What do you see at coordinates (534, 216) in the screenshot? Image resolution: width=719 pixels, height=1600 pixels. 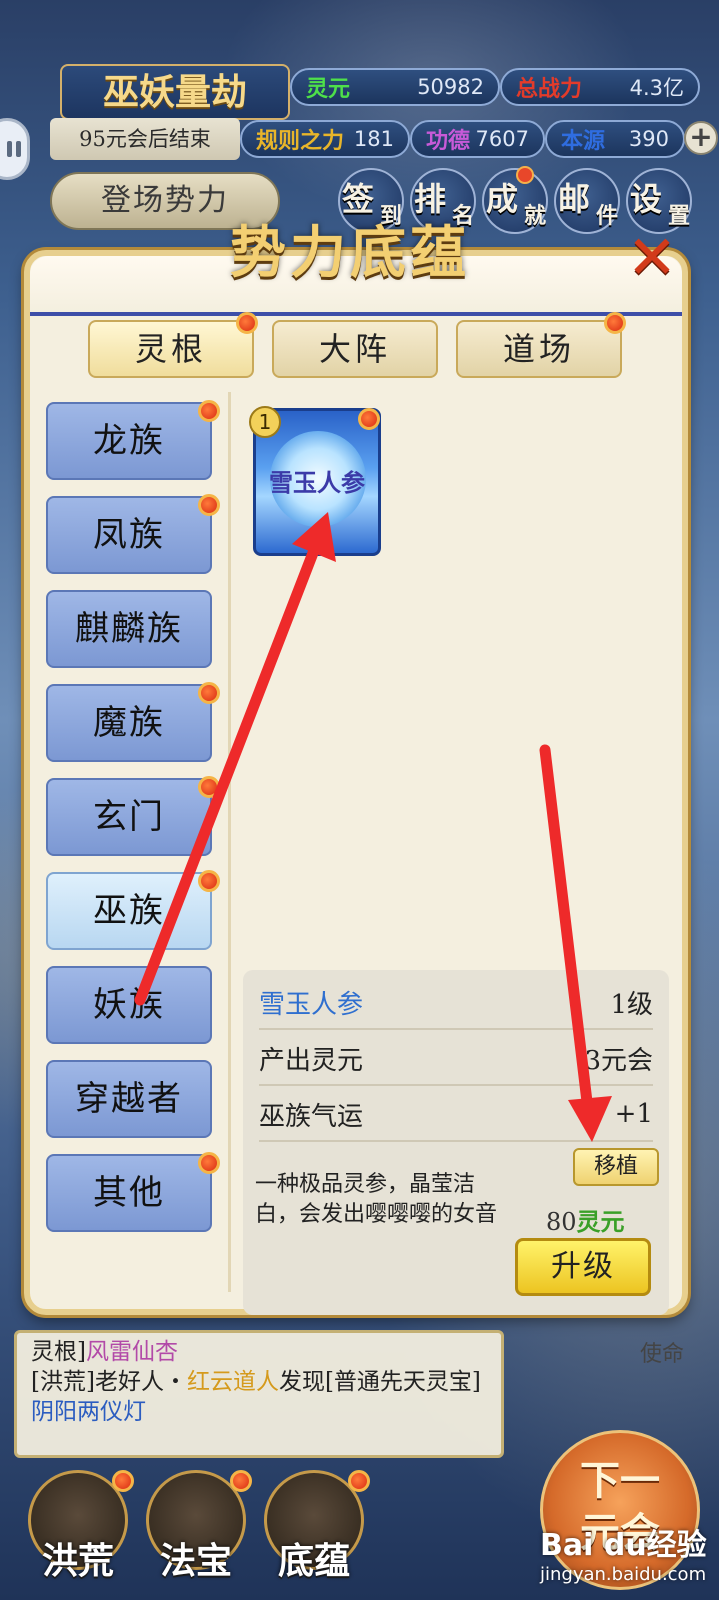 I see `nav-label-small: 就` at bounding box center [534, 216].